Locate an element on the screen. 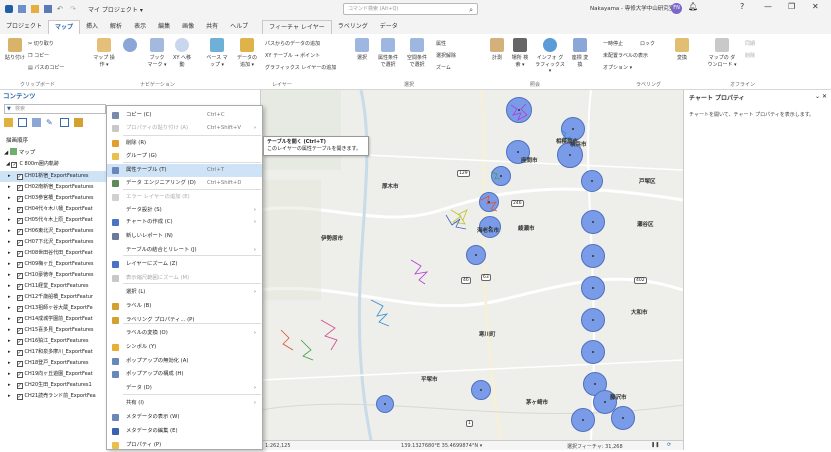 Image resolution: width=831 pixels, height=452 pixels. menu-item: ラベルの変換 (O) › is located at coordinates (184, 333).